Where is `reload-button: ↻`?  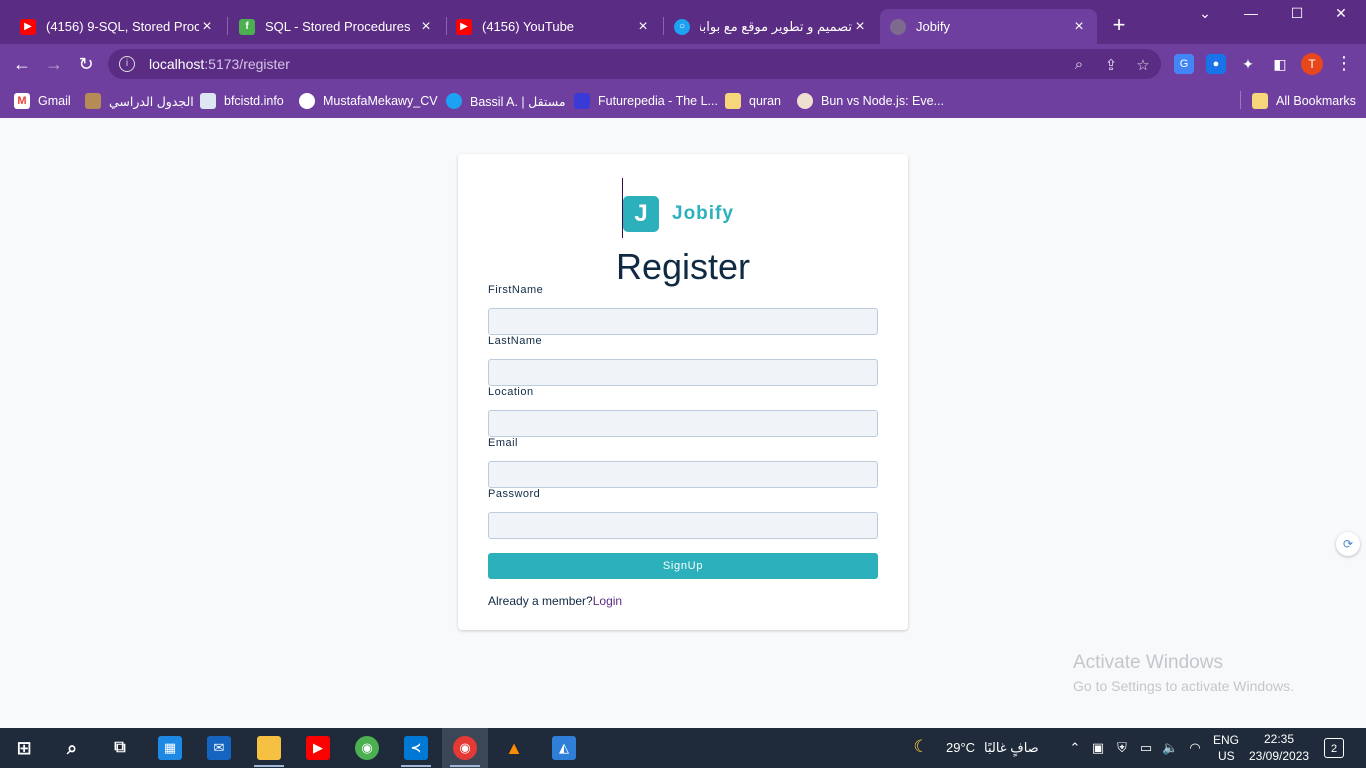
reload-button: ↻ is located at coordinates (86, 64).